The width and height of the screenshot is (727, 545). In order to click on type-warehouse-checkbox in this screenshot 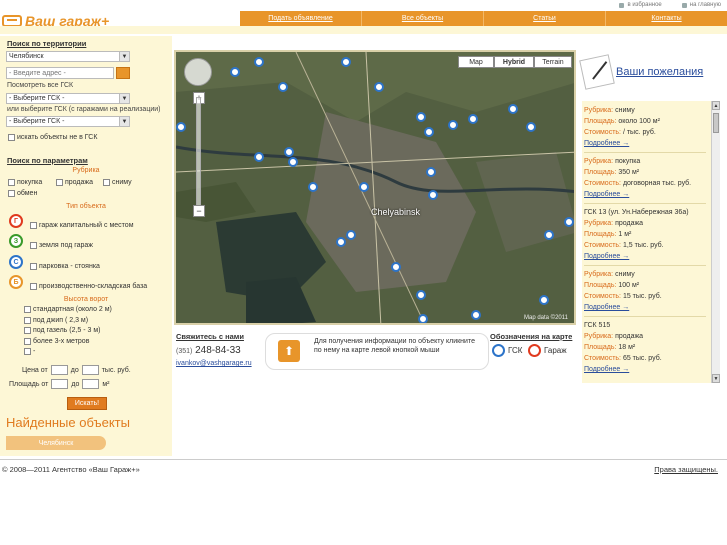, I will do `click(33, 286)`.